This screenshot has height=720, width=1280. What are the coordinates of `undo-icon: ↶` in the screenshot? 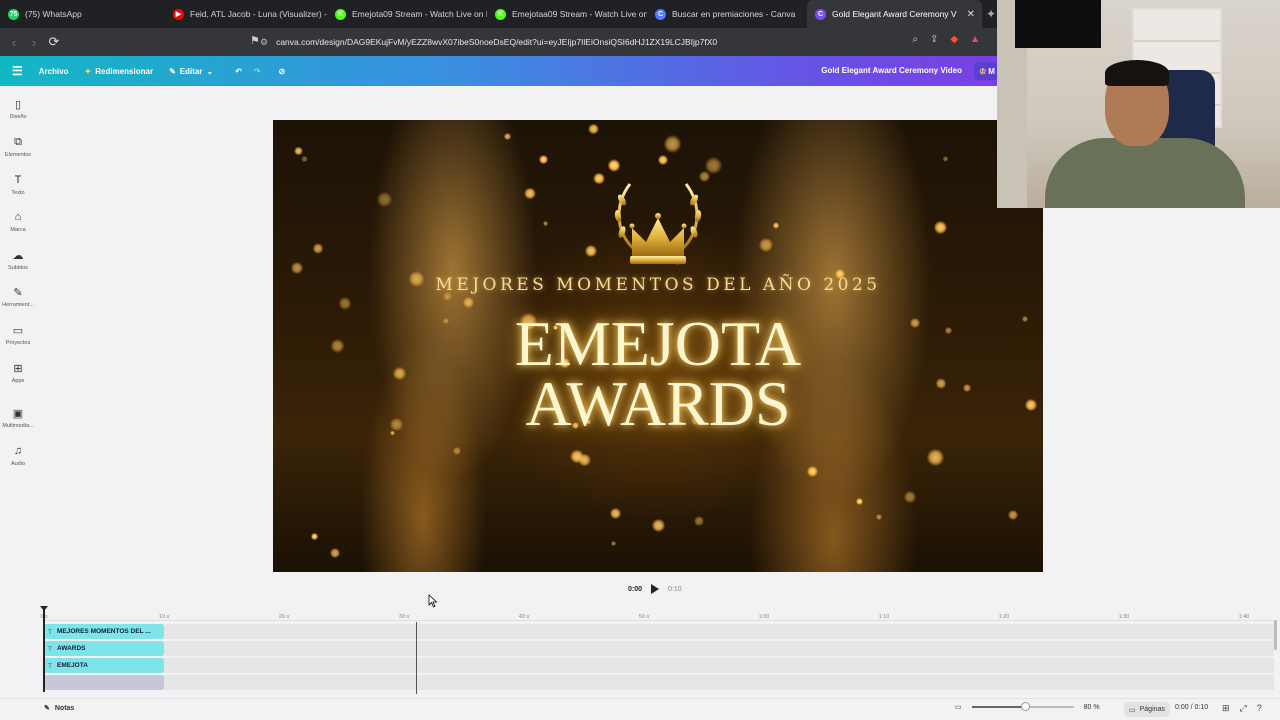 It's located at (238, 71).